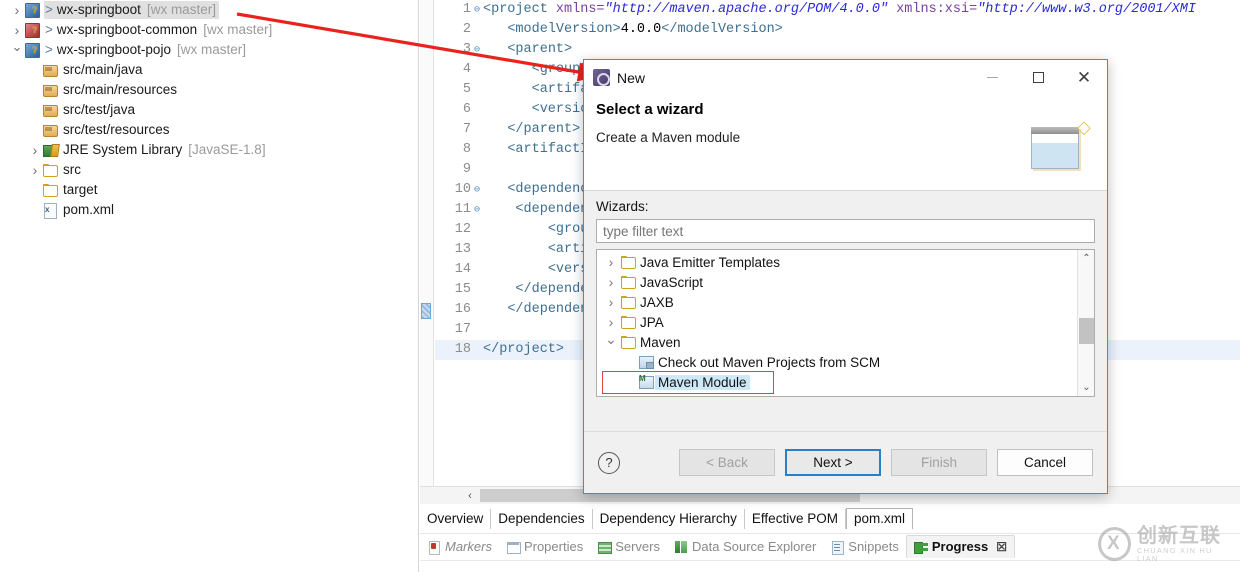 This screenshot has height=572, width=1240. Describe the element at coordinates (50, 210) in the screenshot. I see `xml-icon` at that location.